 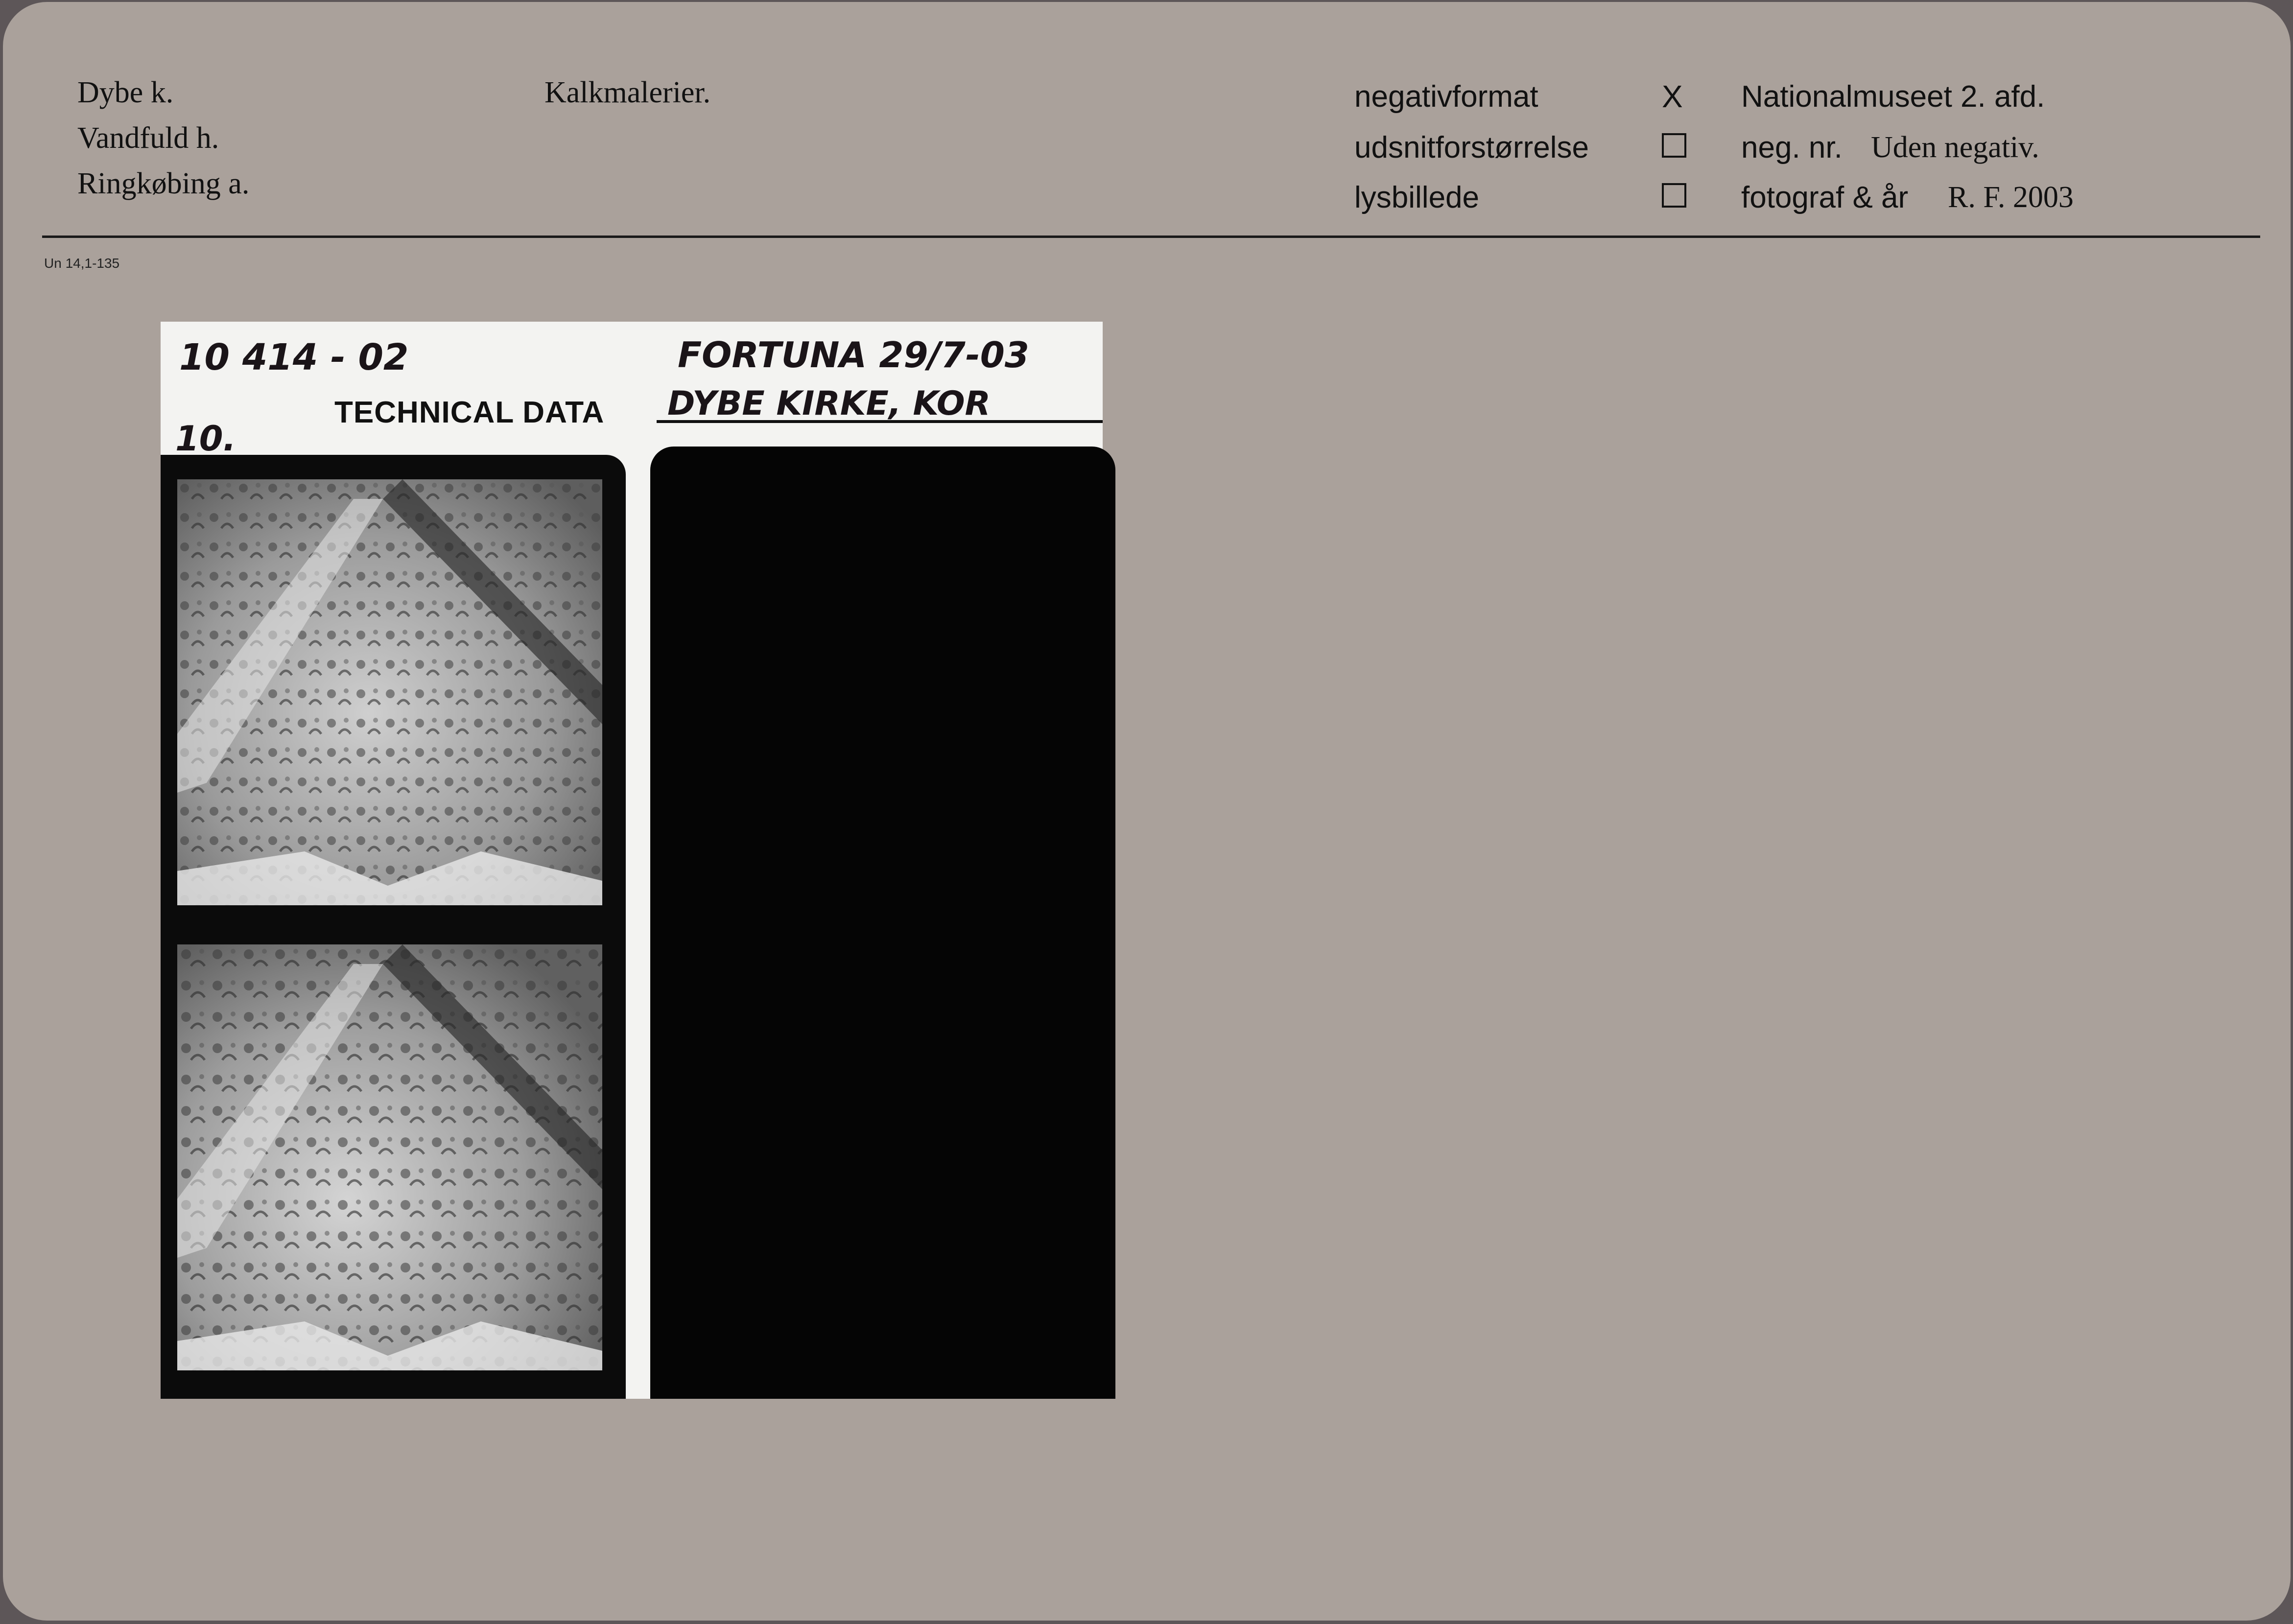 What do you see at coordinates (882, 923) in the screenshot?
I see `film-strip-blank` at bounding box center [882, 923].